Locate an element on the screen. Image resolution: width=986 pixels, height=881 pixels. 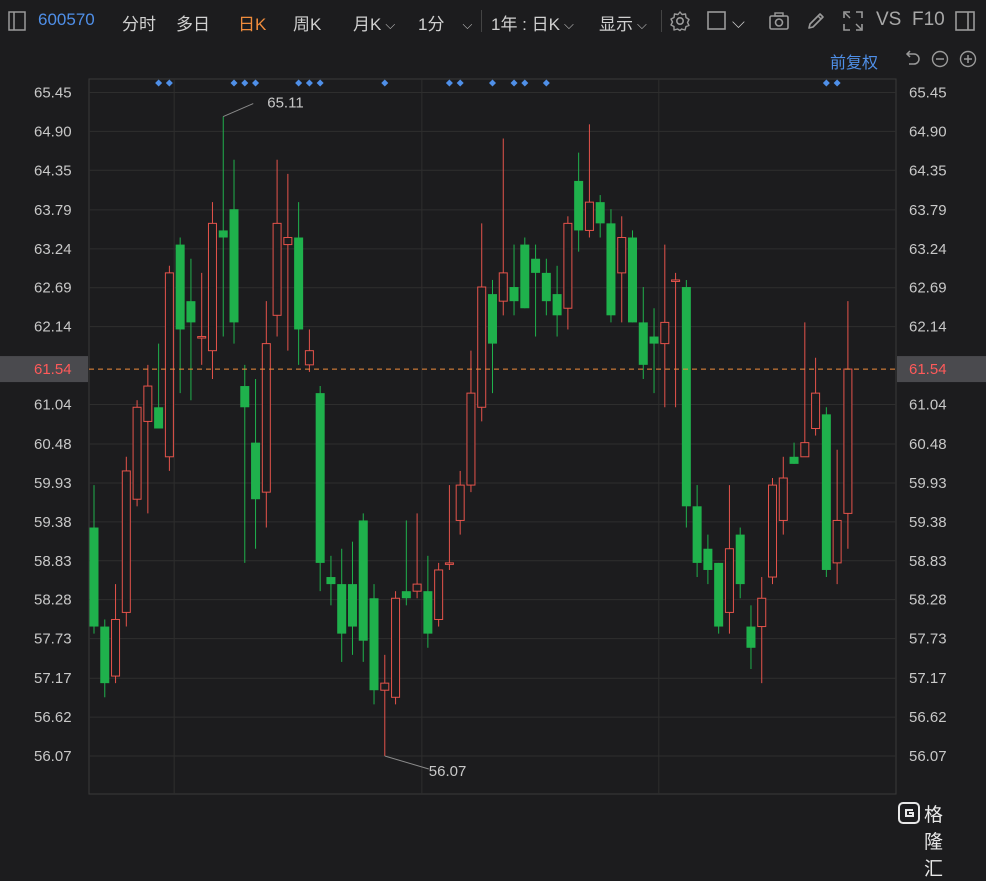
y-tick-label-right: 58.83 is located at coordinates (928, 561).